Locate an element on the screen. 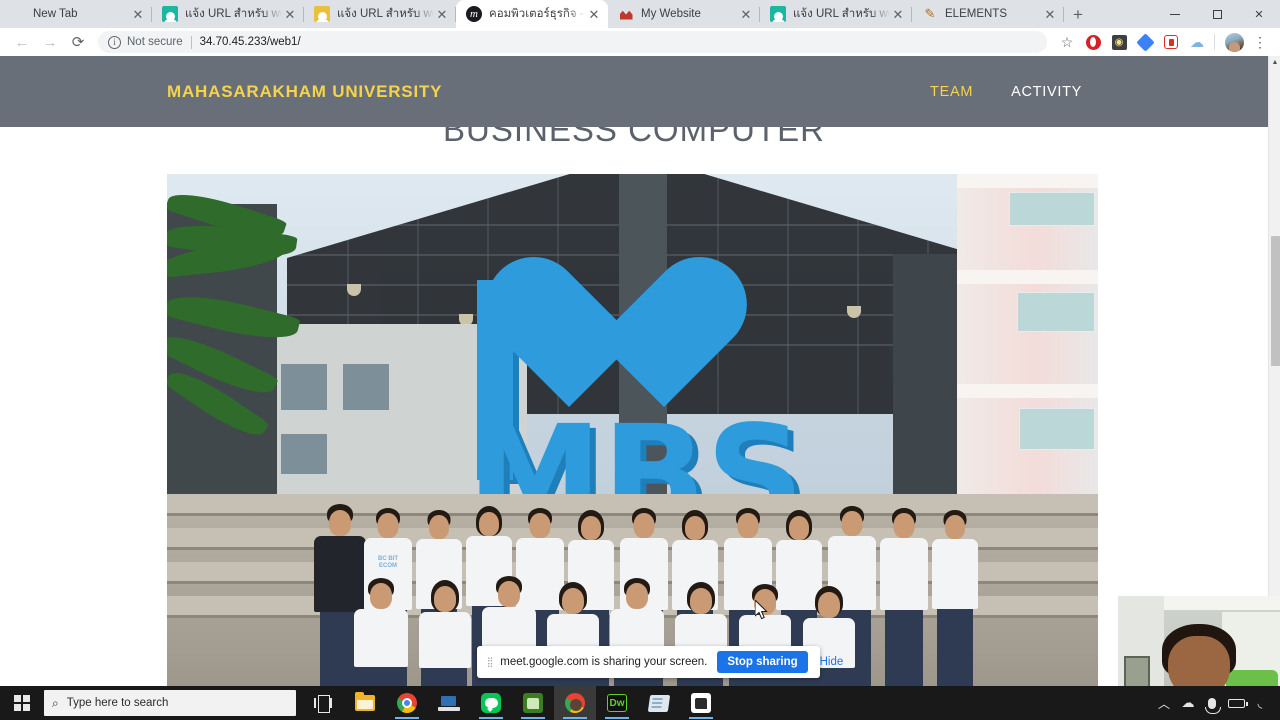  magnifier-icon: ⌕ is located at coordinates (55, 702).